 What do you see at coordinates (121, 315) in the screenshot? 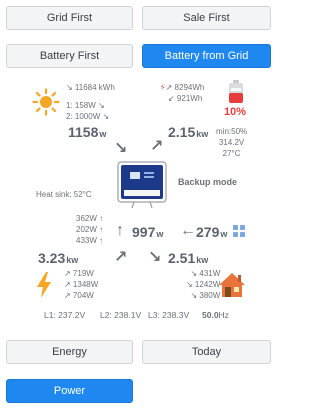
I see `grid-l2-voltage: L2: 238.1V` at bounding box center [121, 315].